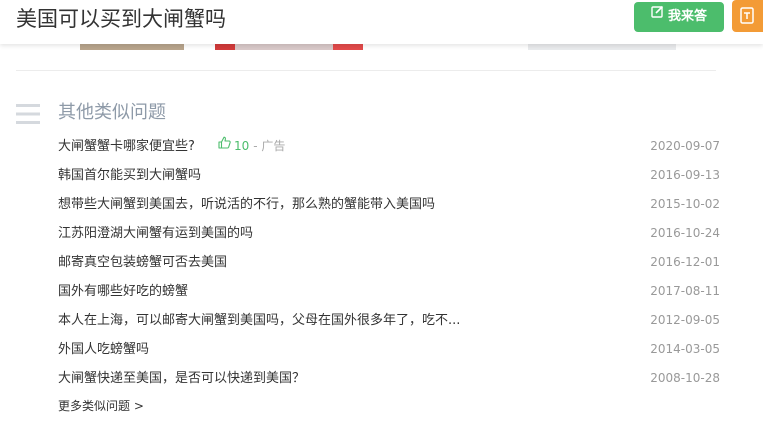 This screenshot has height=448, width=763. I want to click on more-questions-link: 更多类似问题 >, so click(101, 406).